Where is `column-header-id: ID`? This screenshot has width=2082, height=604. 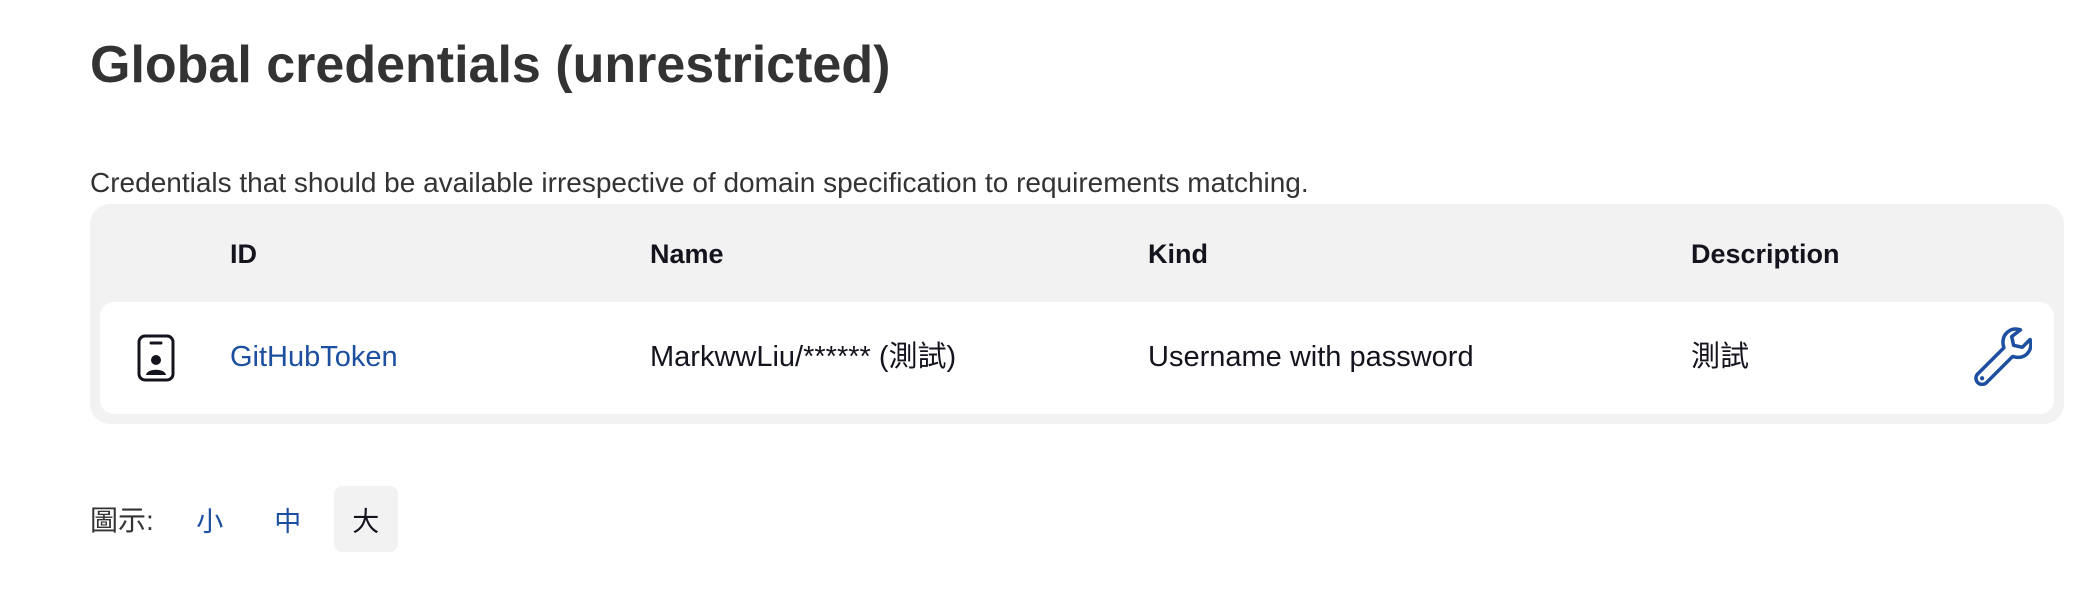
column-header-id: ID is located at coordinates (243, 254).